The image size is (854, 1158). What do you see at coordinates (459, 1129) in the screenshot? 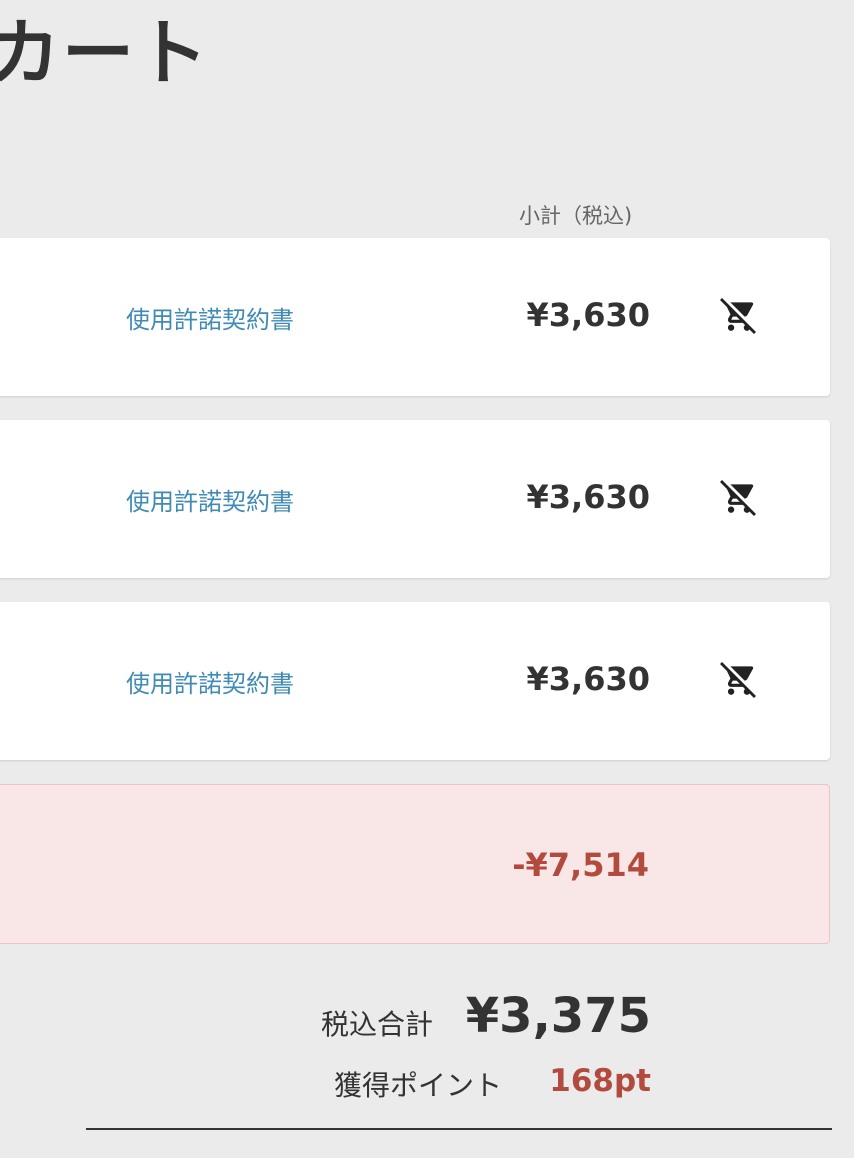
I see `summary-divider` at bounding box center [459, 1129].